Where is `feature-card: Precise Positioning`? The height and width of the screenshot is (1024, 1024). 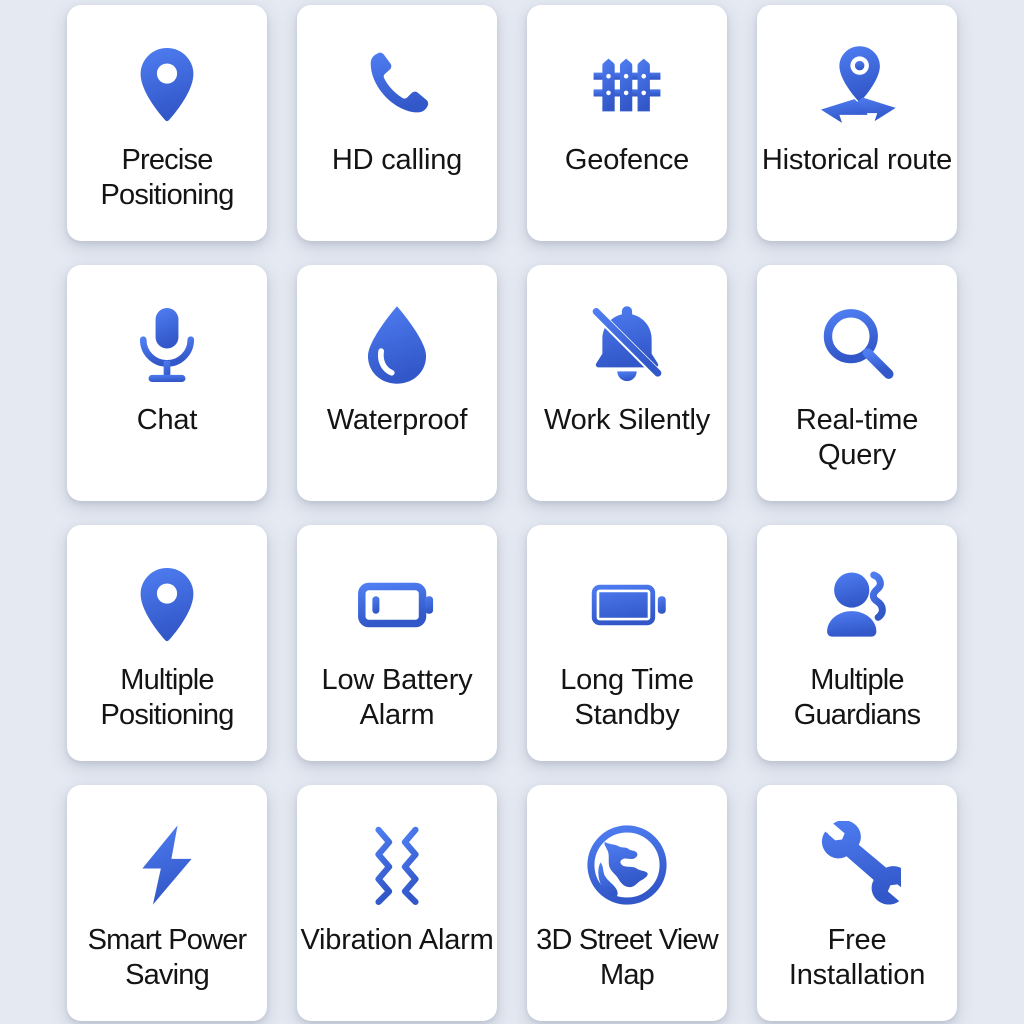
feature-card: Precise Positioning is located at coordinates (167, 123).